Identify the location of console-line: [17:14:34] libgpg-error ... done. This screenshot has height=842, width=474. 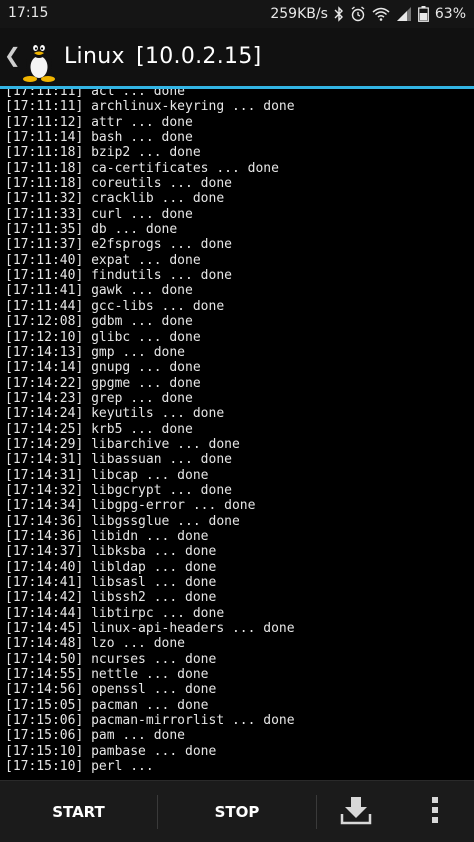
(130, 506).